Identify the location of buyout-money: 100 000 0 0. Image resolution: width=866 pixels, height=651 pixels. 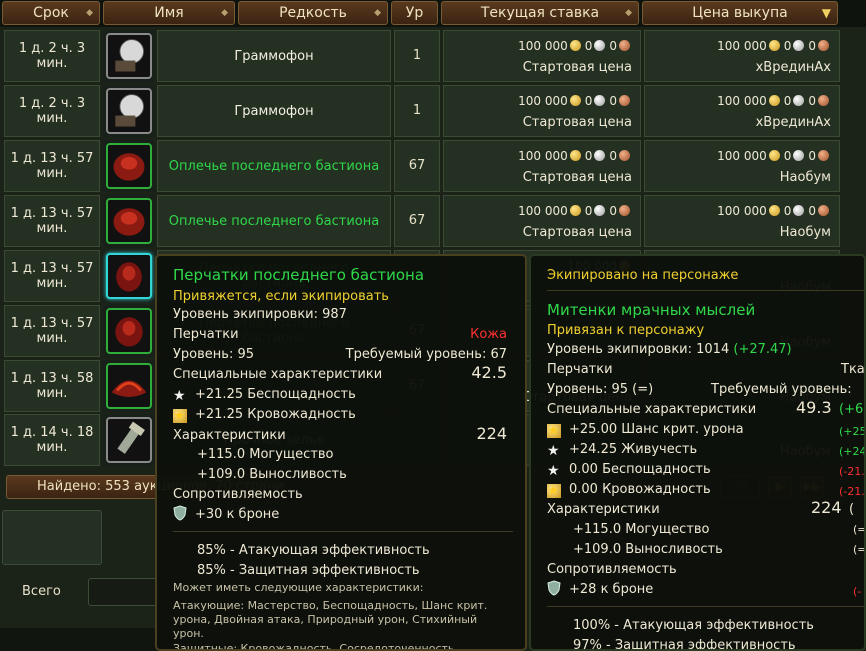
(775, 46).